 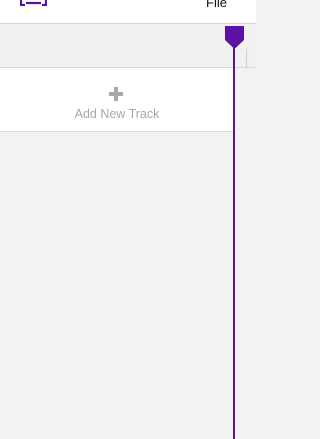 I want to click on ruler-tick, so click(x=246, y=58).